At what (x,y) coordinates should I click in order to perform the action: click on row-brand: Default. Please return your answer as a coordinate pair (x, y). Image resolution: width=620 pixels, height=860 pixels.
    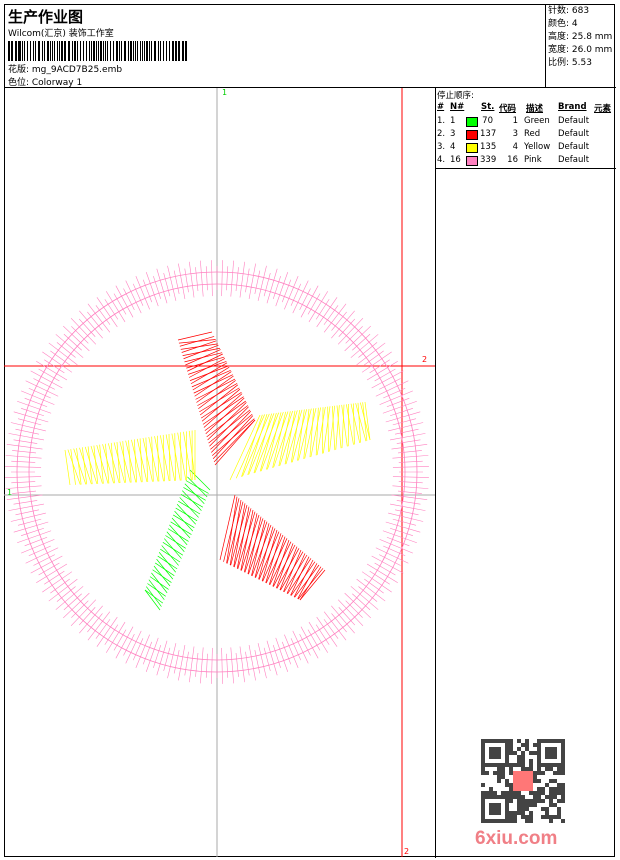
    Looking at the image, I should click on (574, 147).